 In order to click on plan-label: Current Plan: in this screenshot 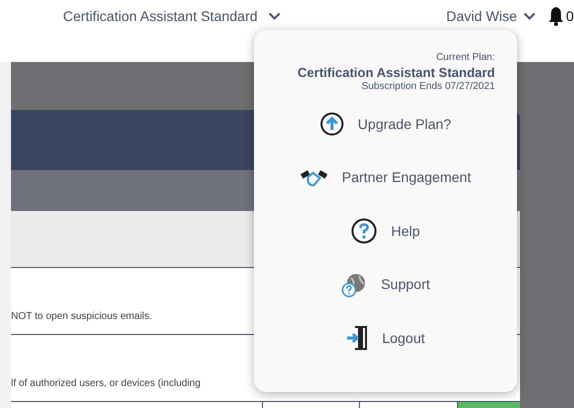, I will do `click(465, 58)`.